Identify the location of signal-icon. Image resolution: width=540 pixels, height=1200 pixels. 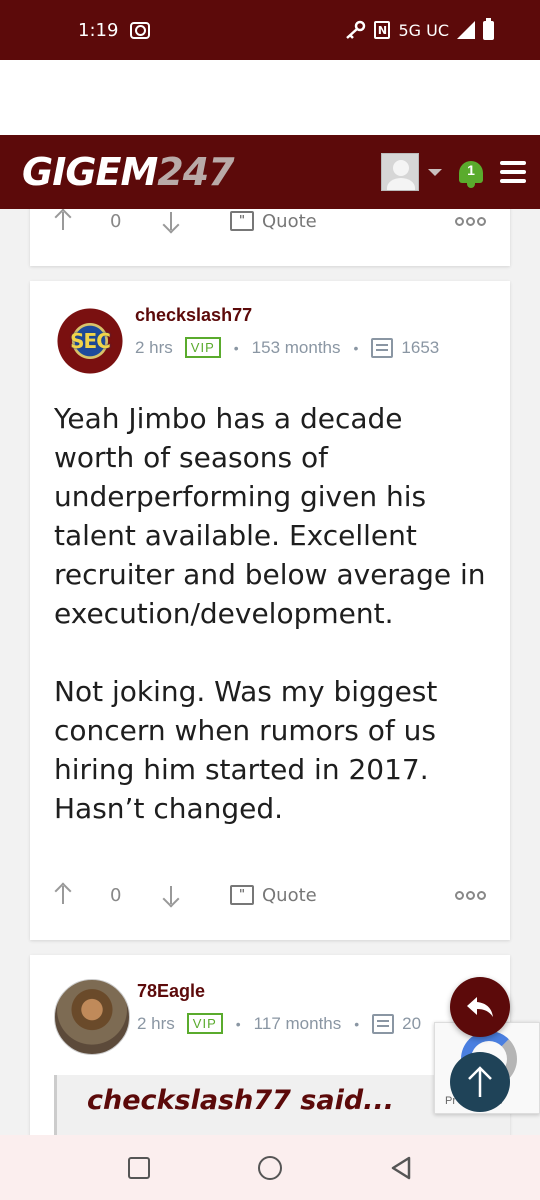
(466, 30).